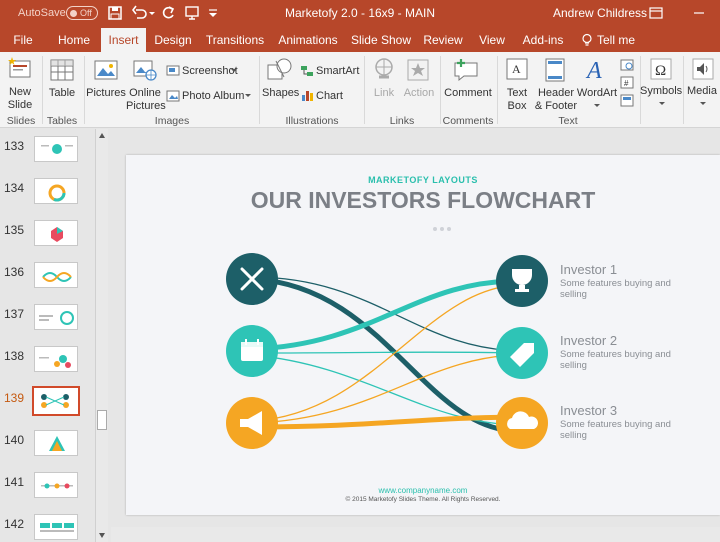 The image size is (720, 542). Describe the element at coordinates (443, 227) in the screenshot. I see `title-dots` at that location.